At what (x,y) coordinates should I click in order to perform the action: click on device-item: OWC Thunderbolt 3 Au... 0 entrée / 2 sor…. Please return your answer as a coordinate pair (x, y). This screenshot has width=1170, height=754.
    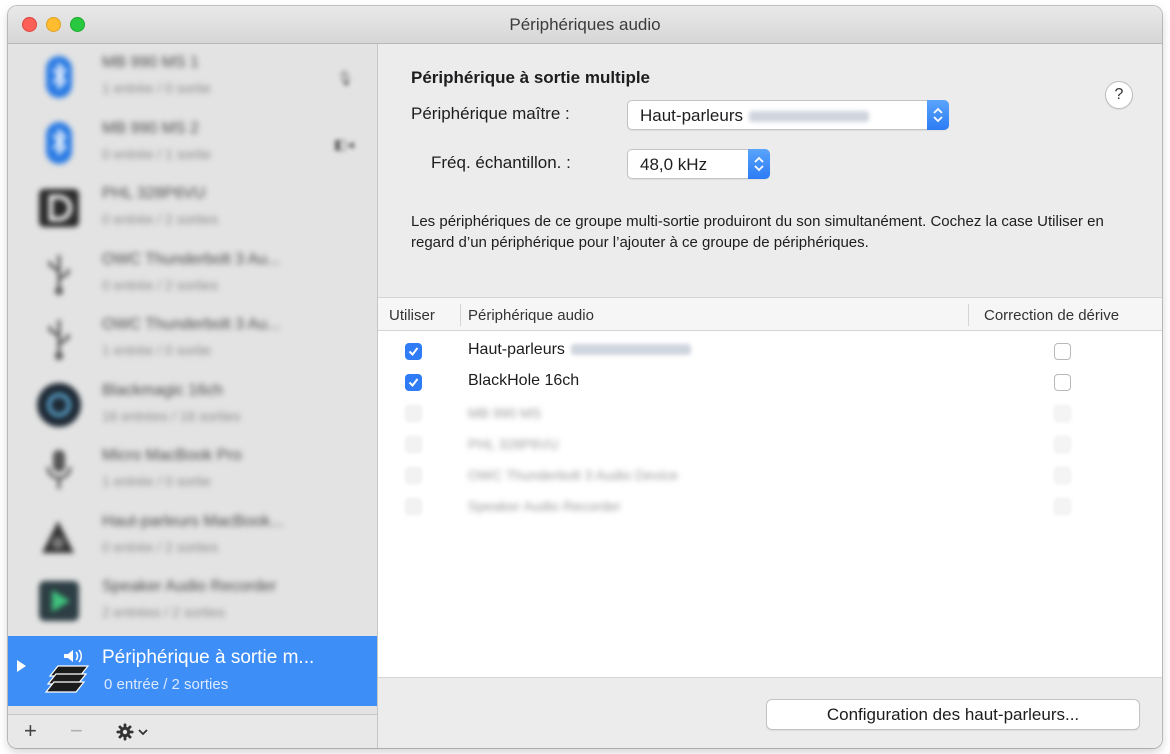
    Looking at the image, I should click on (193, 274).